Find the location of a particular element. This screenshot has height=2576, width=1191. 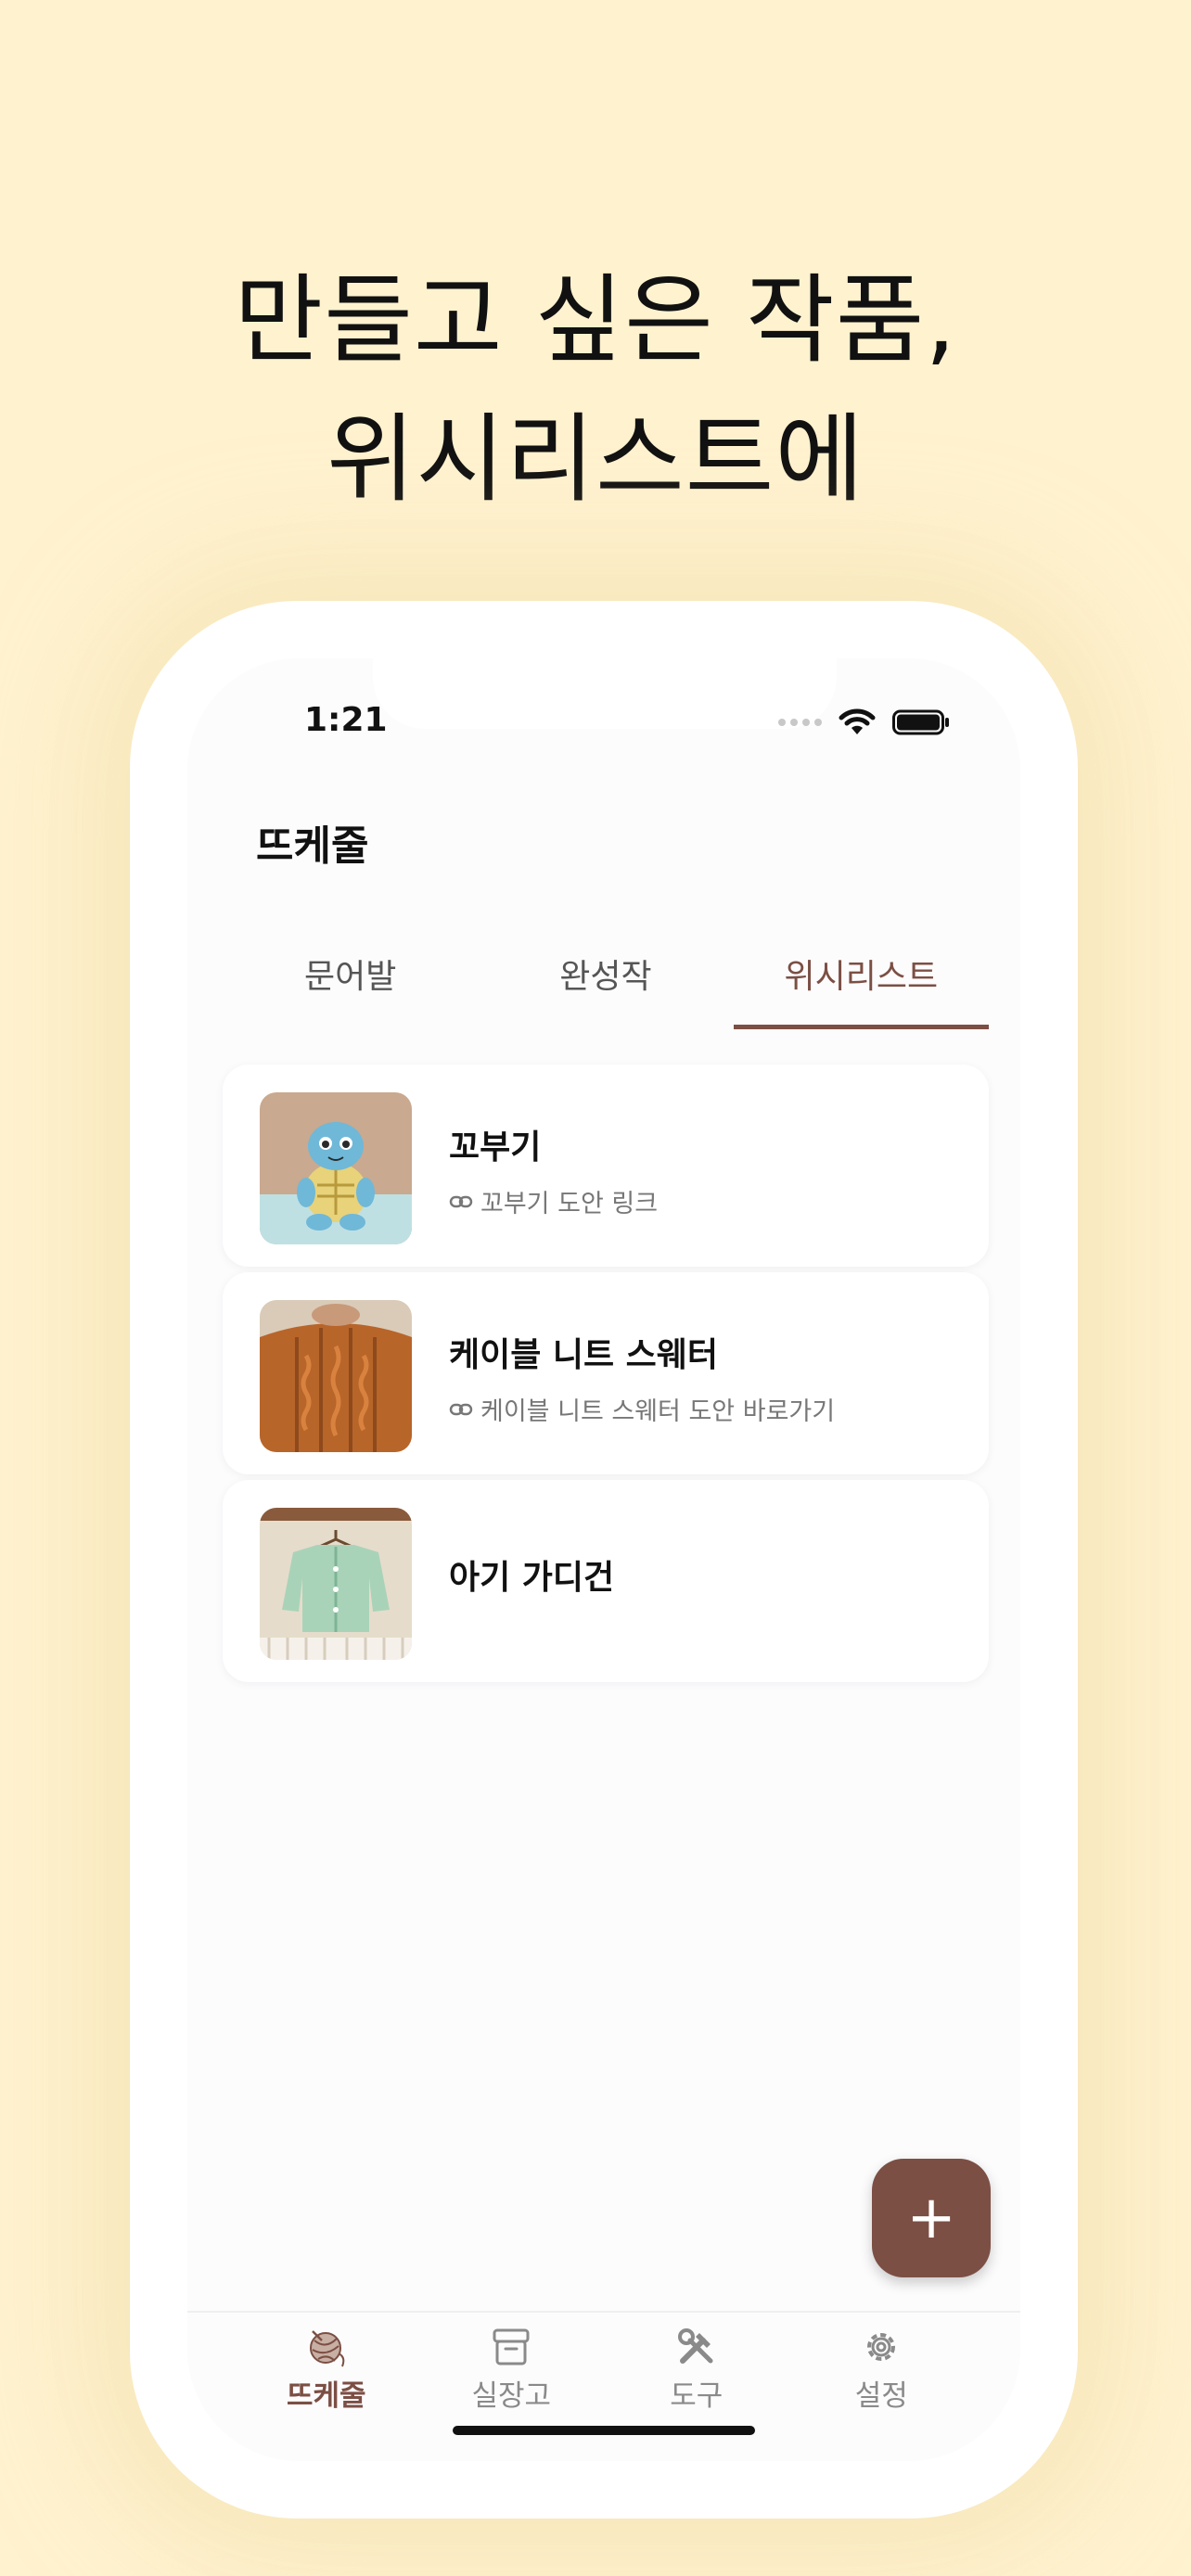

list-item: 케이블 니트 스웨터 케이블 니트 스웨터 도안 바로가기 is located at coordinates (606, 1373).